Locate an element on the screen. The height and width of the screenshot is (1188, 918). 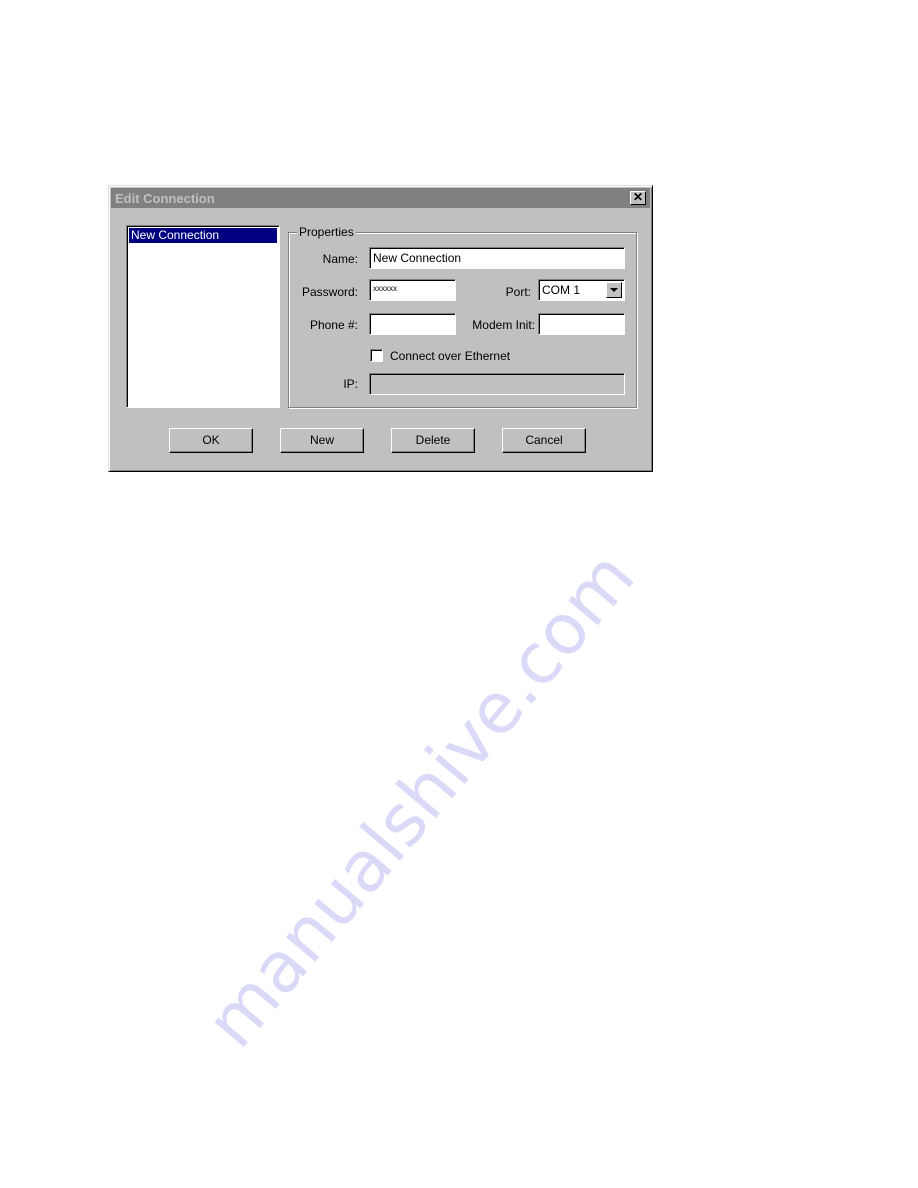
modem-init-label: Modem Init: is located at coordinates (503, 325).